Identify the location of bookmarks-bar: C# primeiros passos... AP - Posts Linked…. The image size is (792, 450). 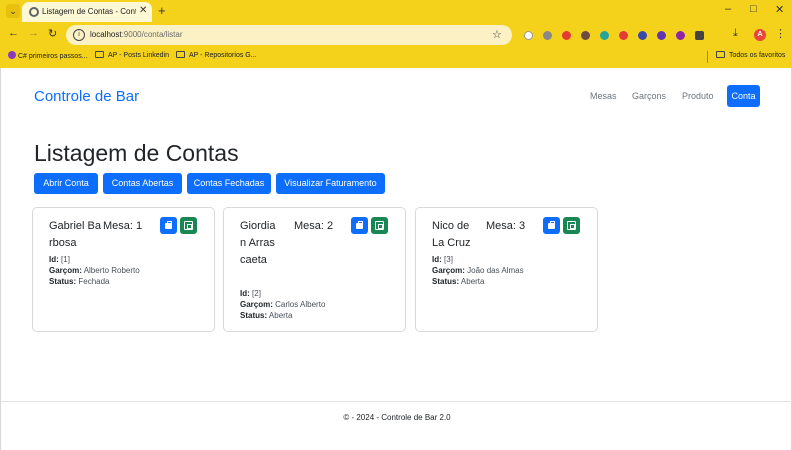
(396, 57).